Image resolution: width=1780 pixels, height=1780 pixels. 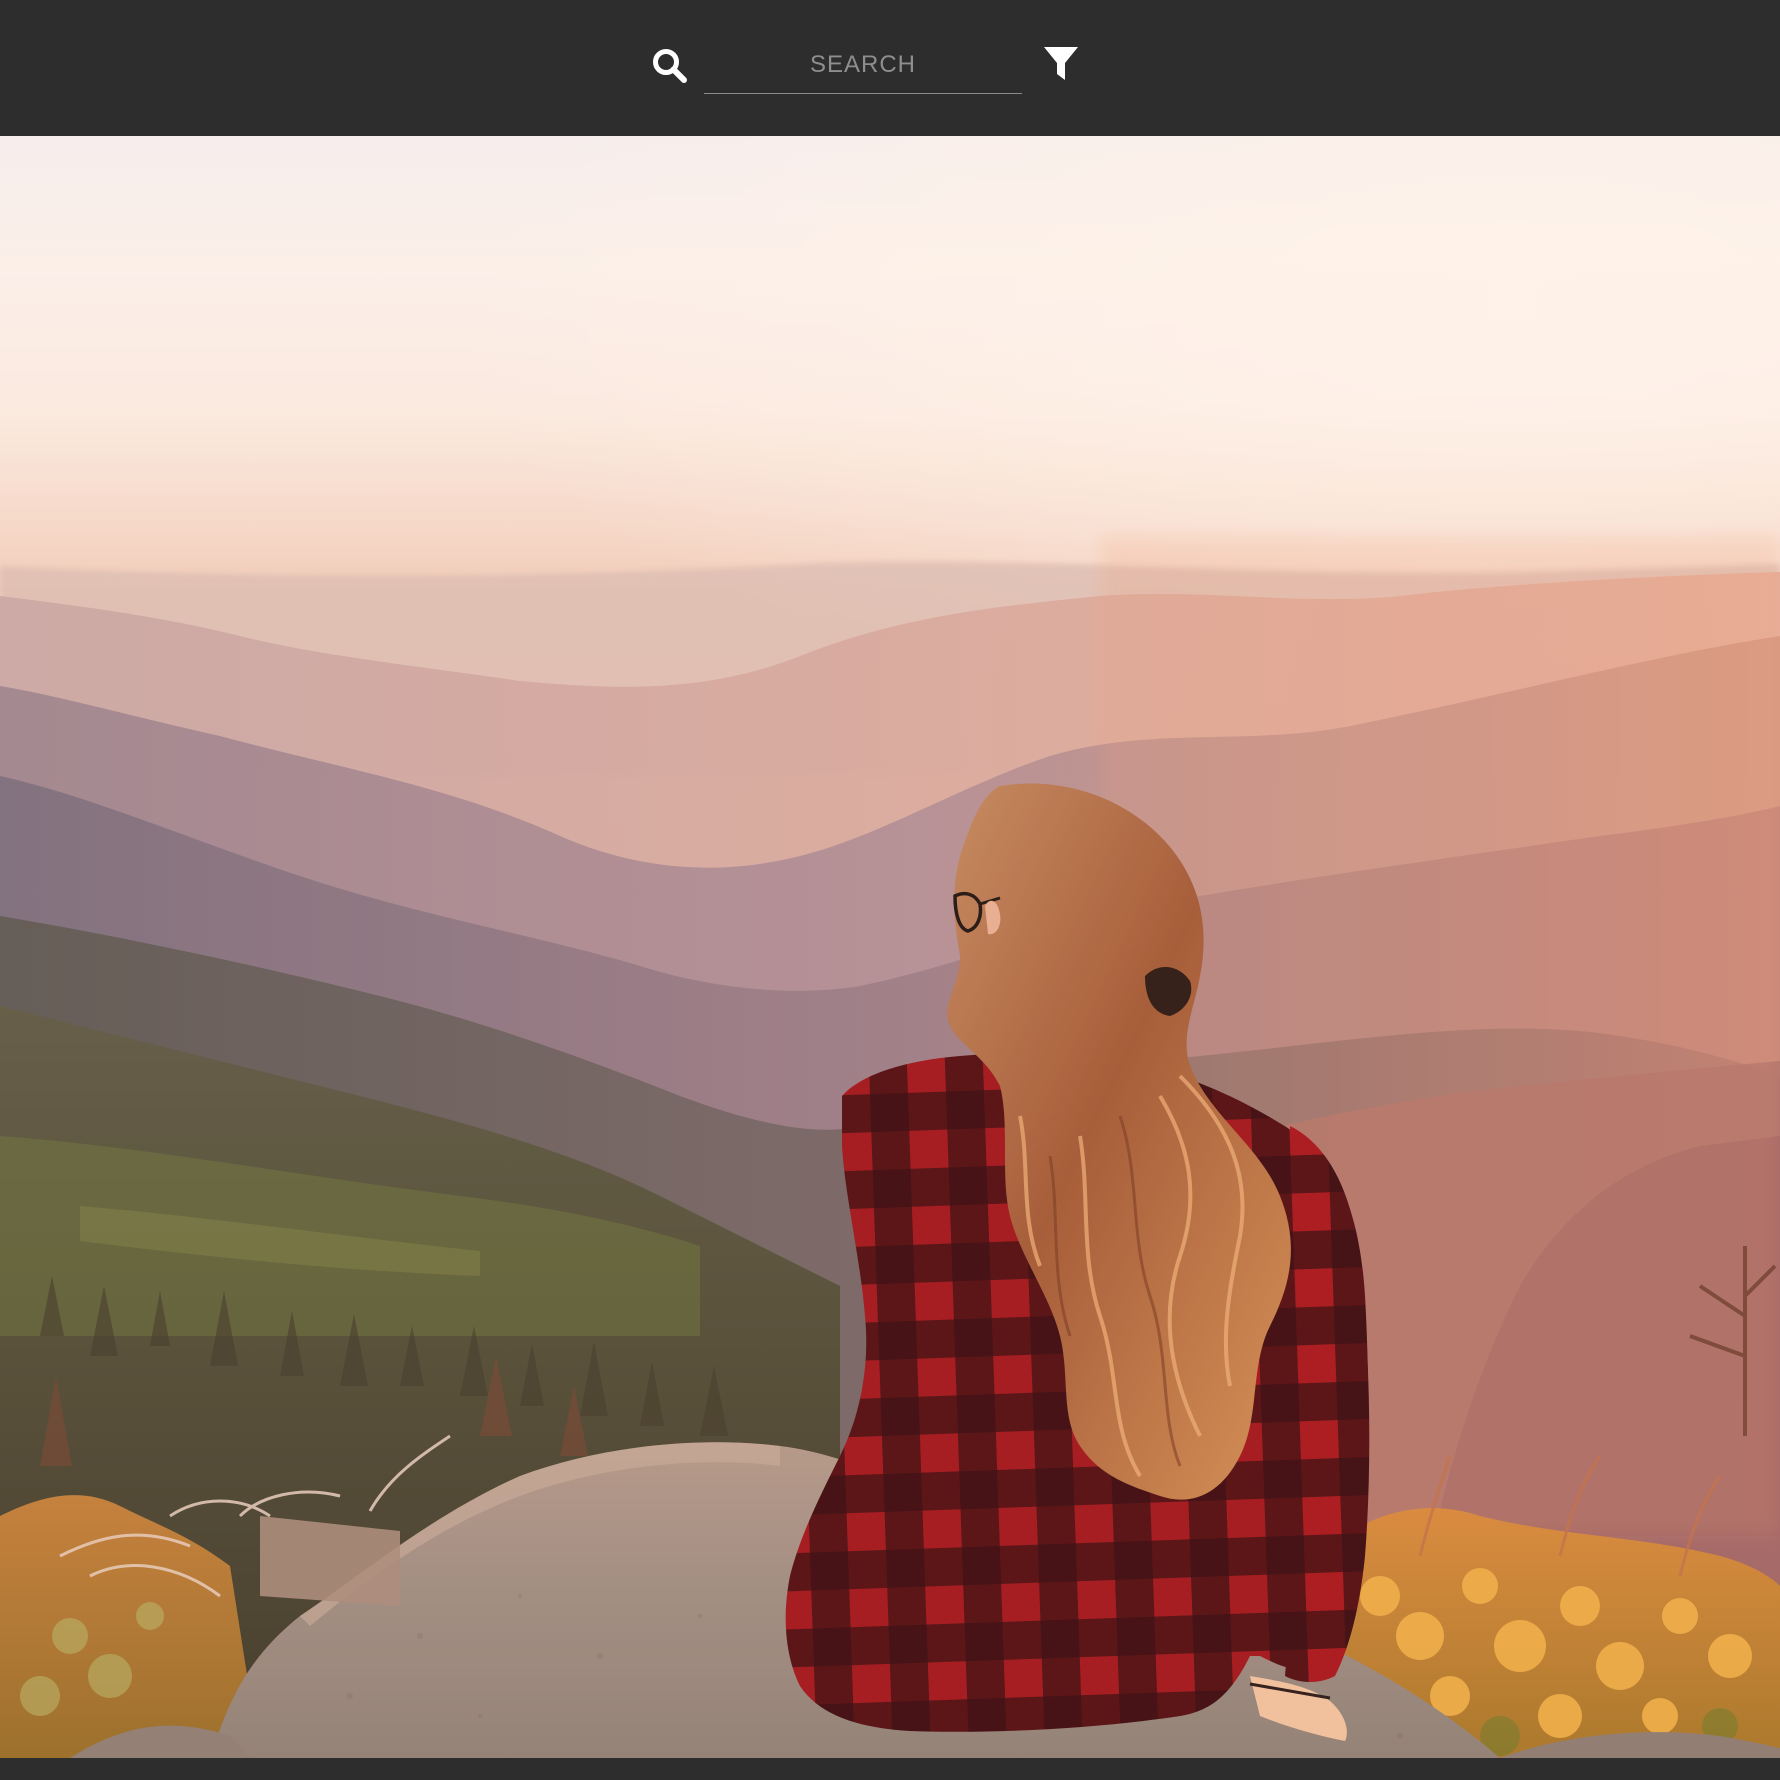 What do you see at coordinates (670, 66) in the screenshot?
I see `search-icon` at bounding box center [670, 66].